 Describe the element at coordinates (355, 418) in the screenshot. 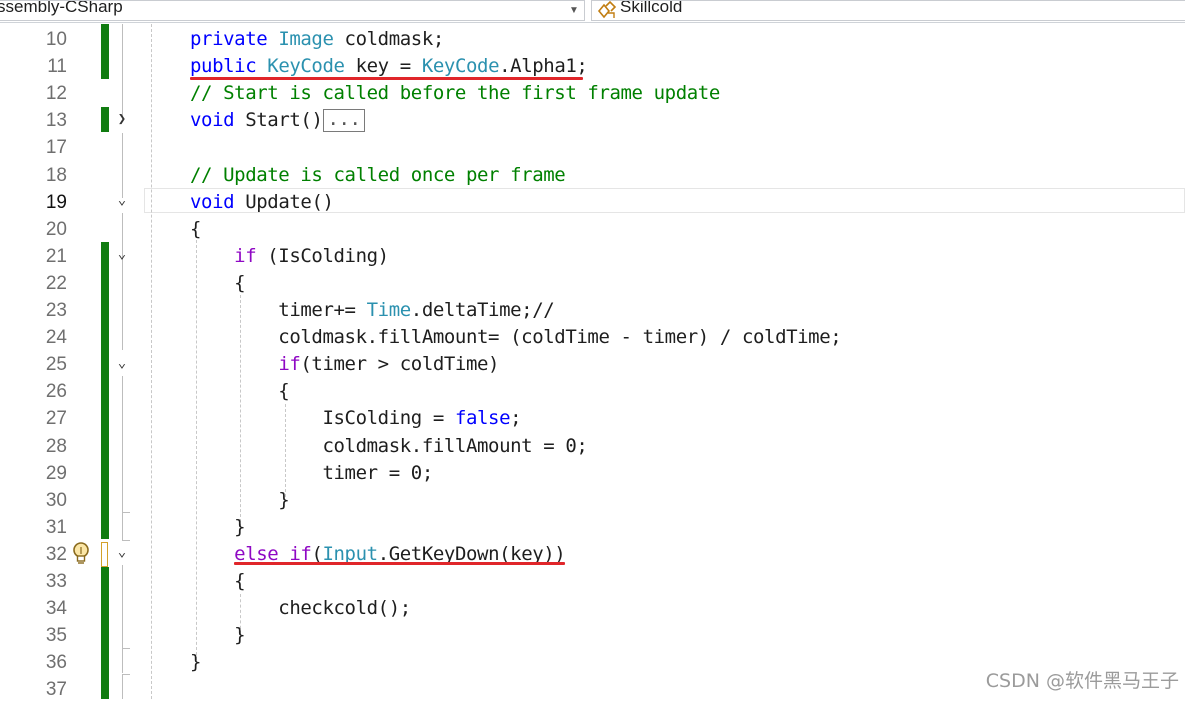

I see `code-text: IsColding = false;` at that location.